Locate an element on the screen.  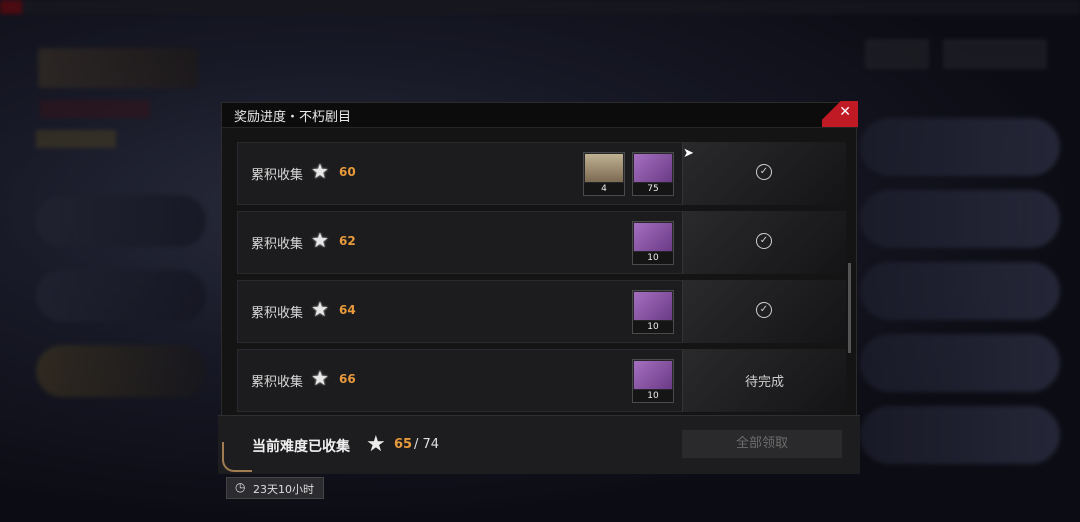
reward-item-box: 75 is located at coordinates (653, 174).